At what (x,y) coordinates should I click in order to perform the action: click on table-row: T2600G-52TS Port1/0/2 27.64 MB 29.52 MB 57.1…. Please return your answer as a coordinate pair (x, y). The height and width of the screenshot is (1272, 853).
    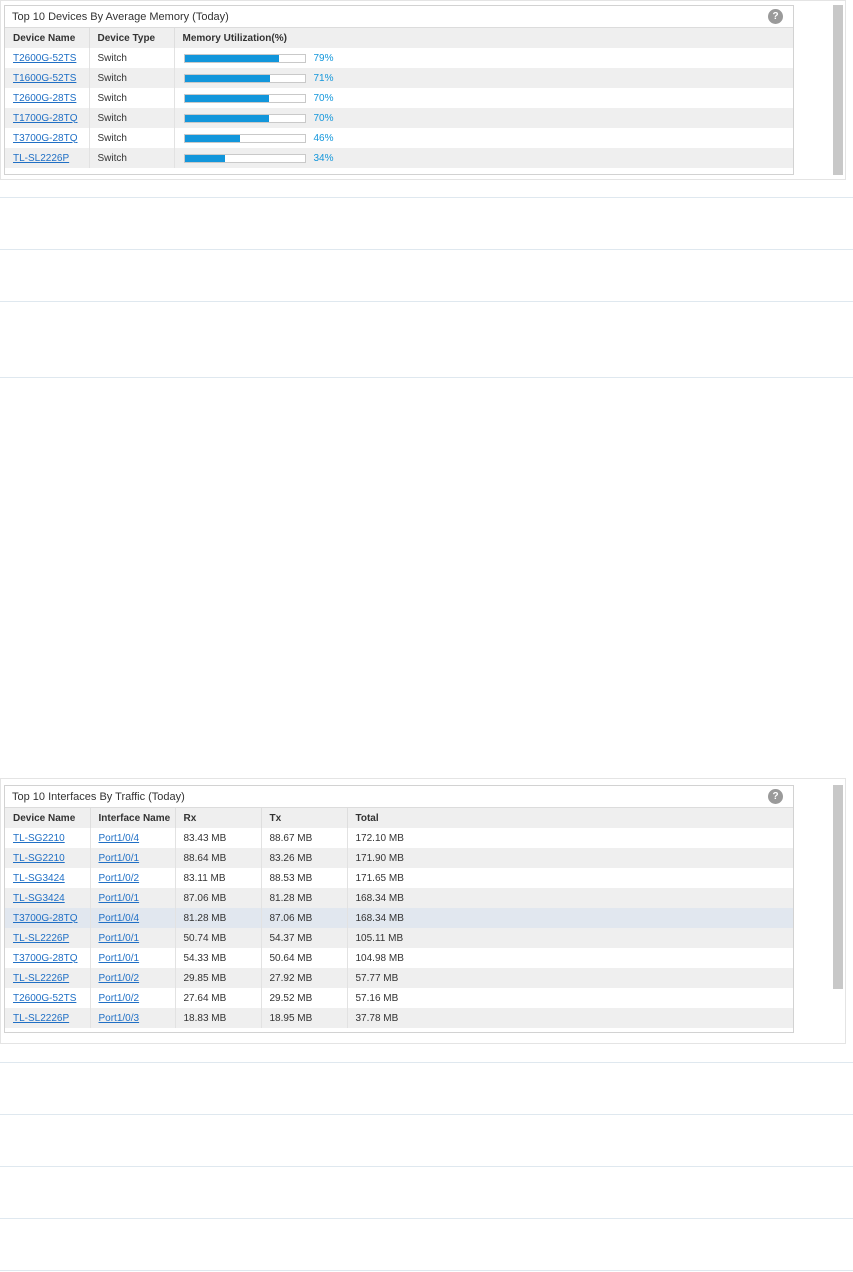
    Looking at the image, I should click on (399, 998).